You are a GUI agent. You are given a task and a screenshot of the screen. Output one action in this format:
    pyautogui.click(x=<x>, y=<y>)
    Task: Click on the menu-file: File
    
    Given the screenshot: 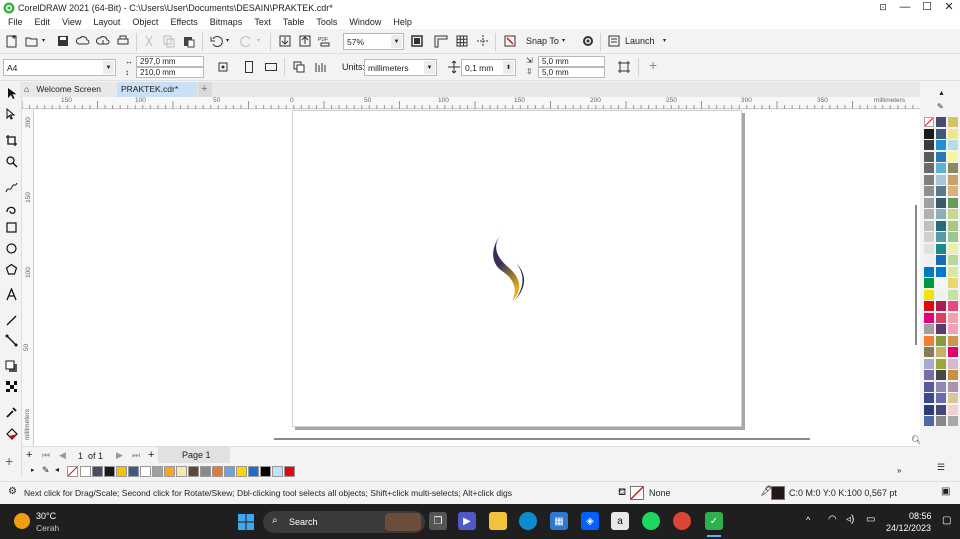 What is the action you would take?
    pyautogui.click(x=14, y=22)
    